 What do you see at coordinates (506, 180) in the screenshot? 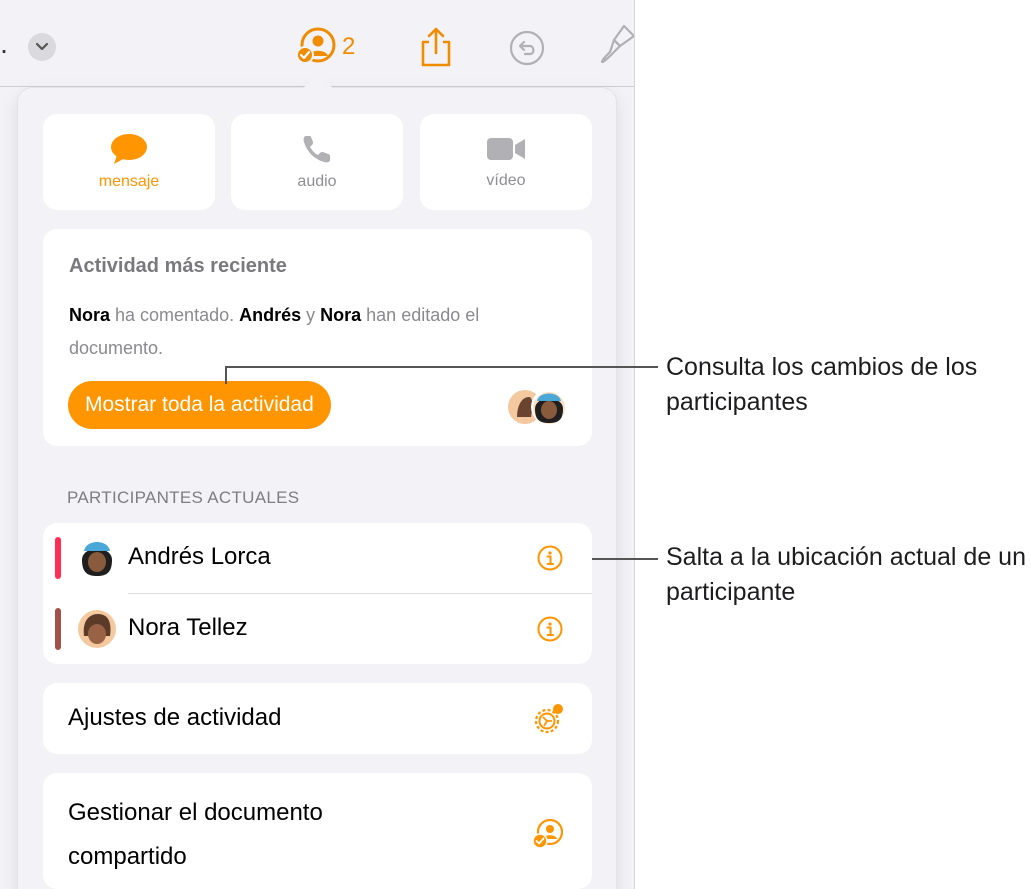
I see `video-label: vídeo` at bounding box center [506, 180].